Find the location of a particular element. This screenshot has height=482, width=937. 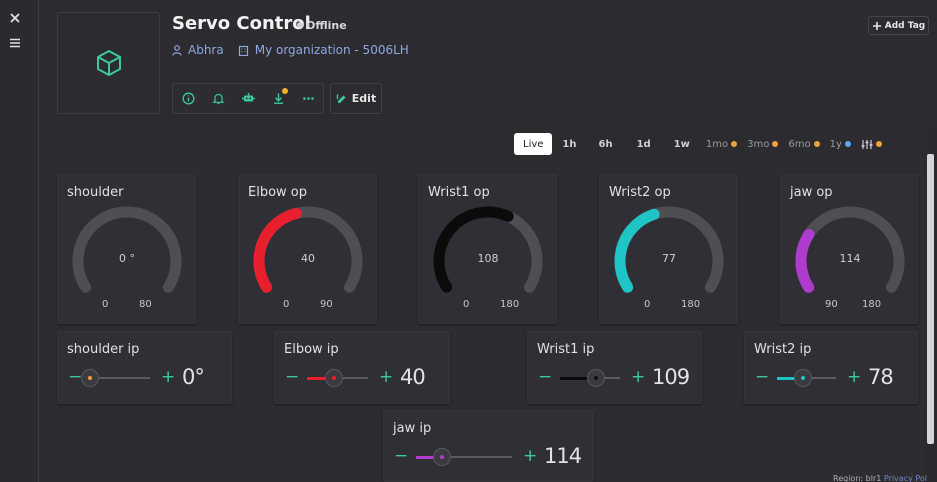

info-icon is located at coordinates (188, 98).